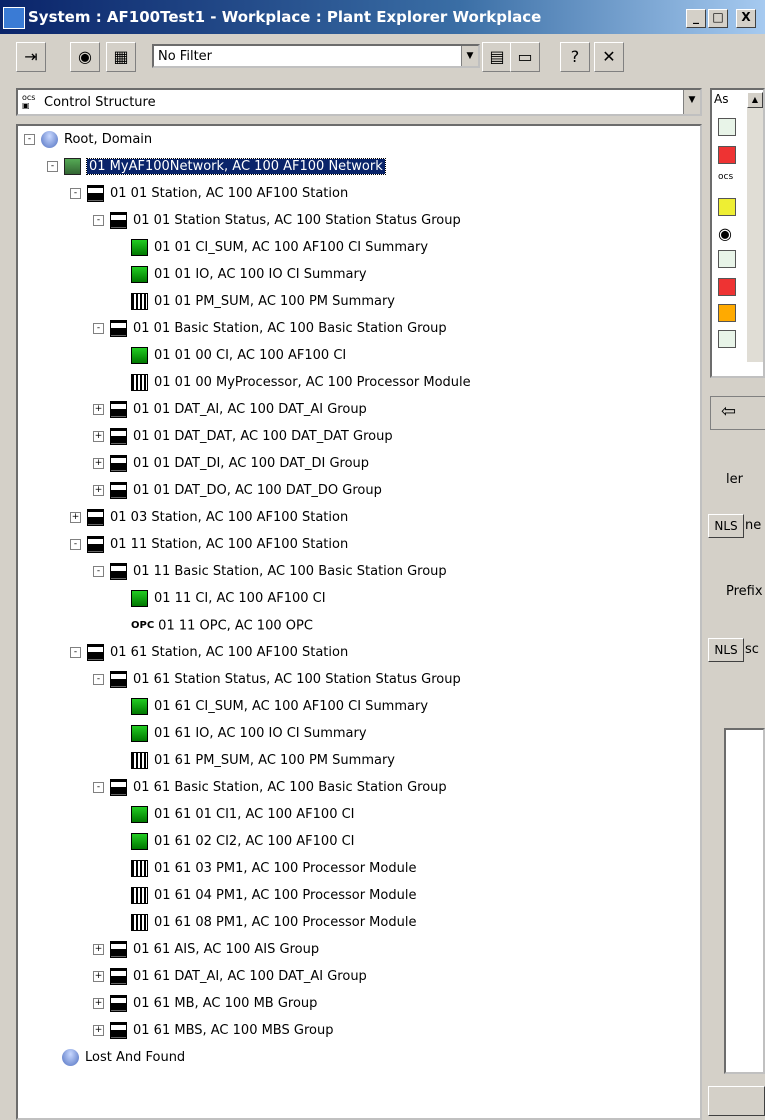  Describe the element at coordinates (257, 490) in the screenshot. I see `tree-node-label: 01 01 DAT_DO, AC 100 DAT_DO Group` at that location.